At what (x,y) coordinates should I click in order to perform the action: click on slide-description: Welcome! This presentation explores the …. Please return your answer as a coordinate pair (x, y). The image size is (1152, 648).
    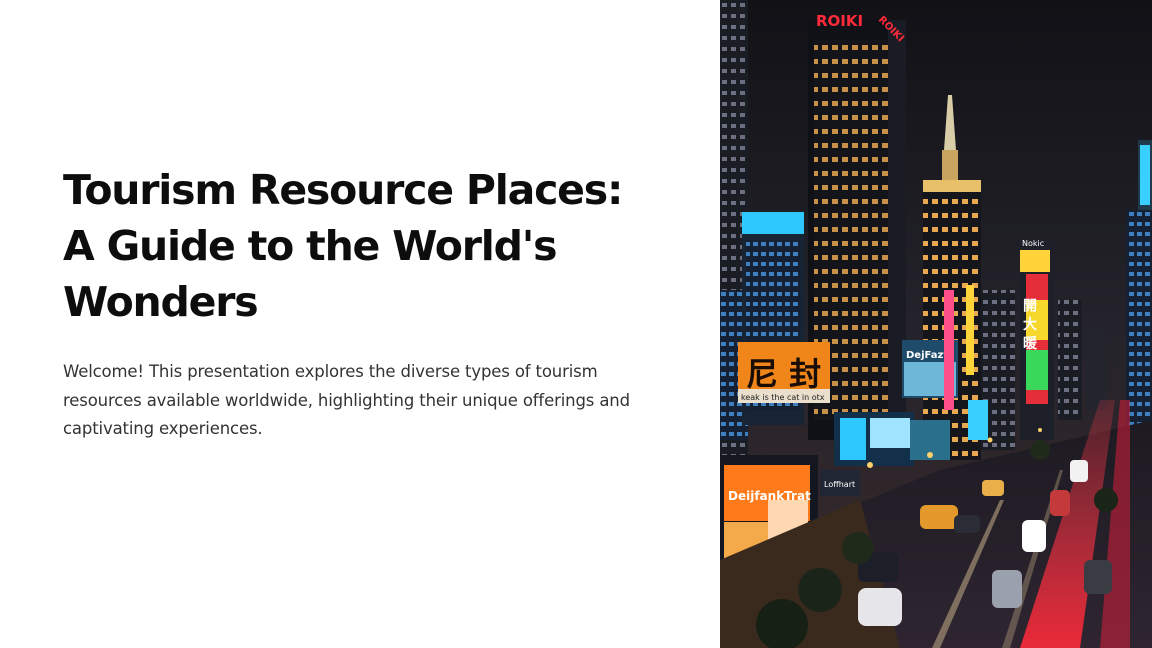
    Looking at the image, I should click on (346, 400).